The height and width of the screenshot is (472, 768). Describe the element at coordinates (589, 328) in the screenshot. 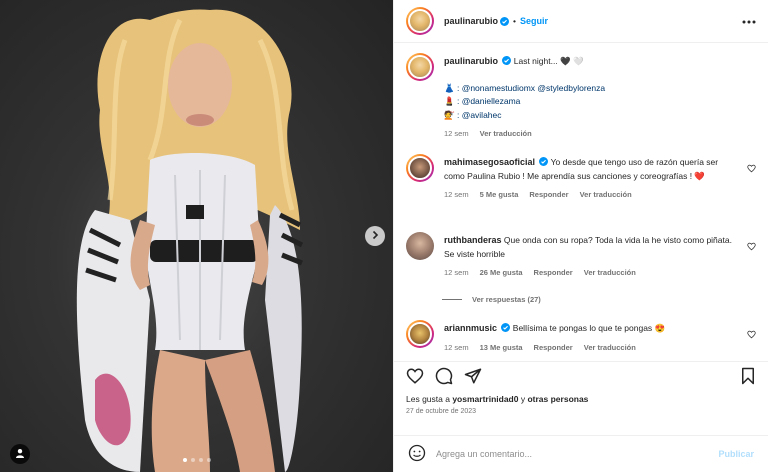

I see `comment-text: Bellísima te pongas lo que te pongas 😍` at that location.